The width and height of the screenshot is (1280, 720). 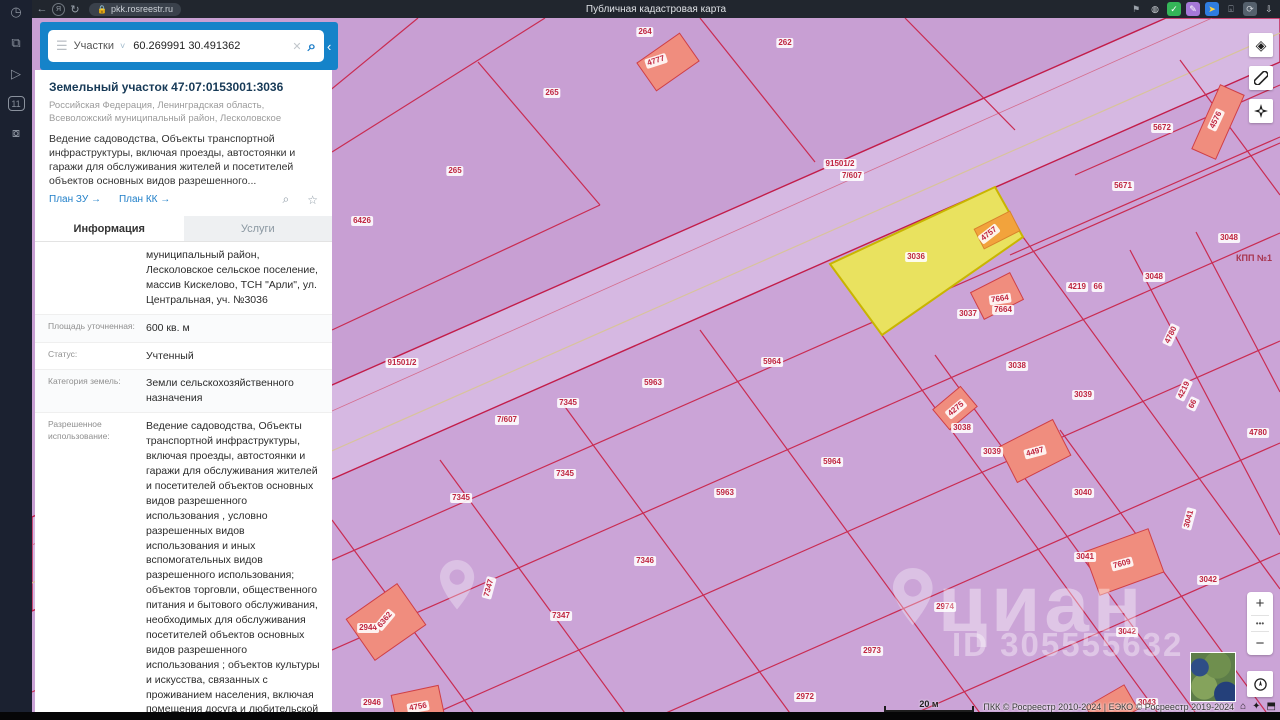 I want to click on parcel-label-3041: 3041, so click(x=1085, y=557).